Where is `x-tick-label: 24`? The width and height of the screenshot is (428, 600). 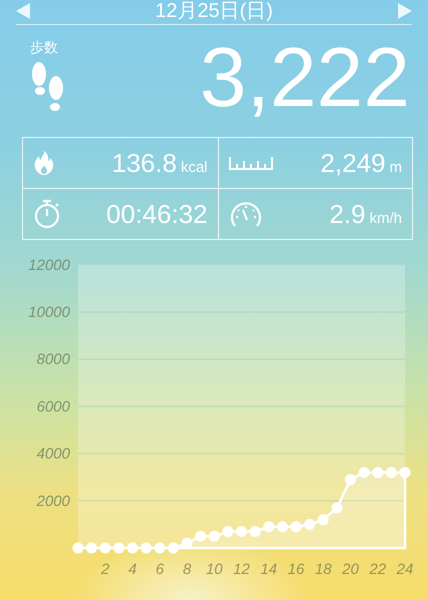
x-tick-label: 24 is located at coordinates (405, 569).